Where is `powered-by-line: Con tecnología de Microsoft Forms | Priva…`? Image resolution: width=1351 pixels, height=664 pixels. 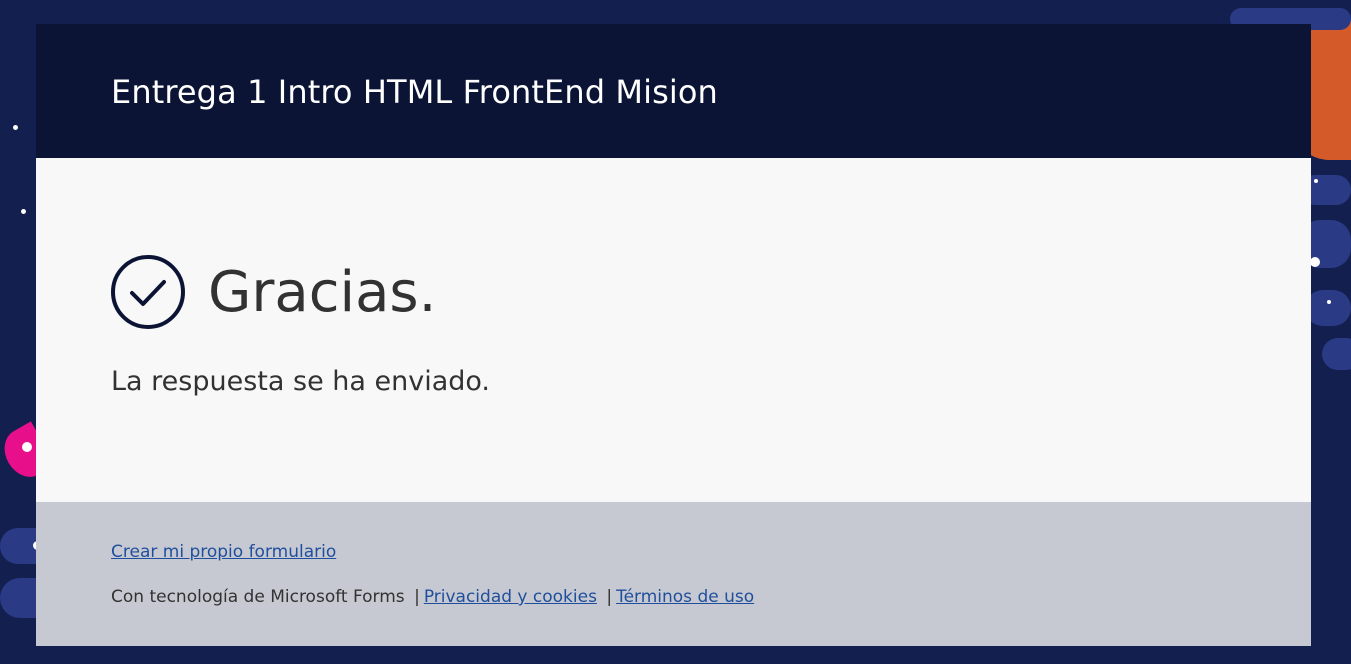 powered-by-line: Con tecnología de Microsoft Forms | Priva… is located at coordinates (432, 597).